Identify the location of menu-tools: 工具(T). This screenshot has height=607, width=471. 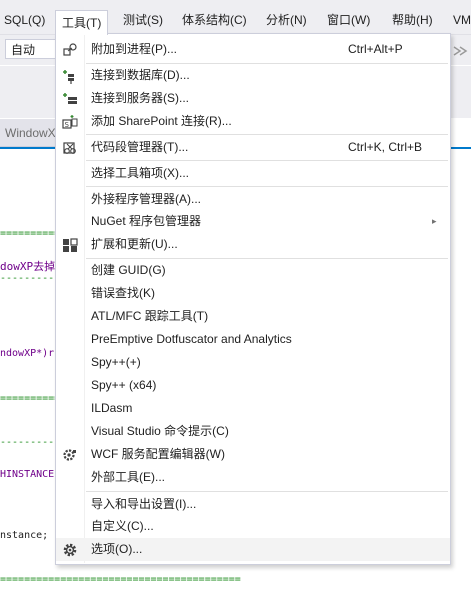
(82, 22).